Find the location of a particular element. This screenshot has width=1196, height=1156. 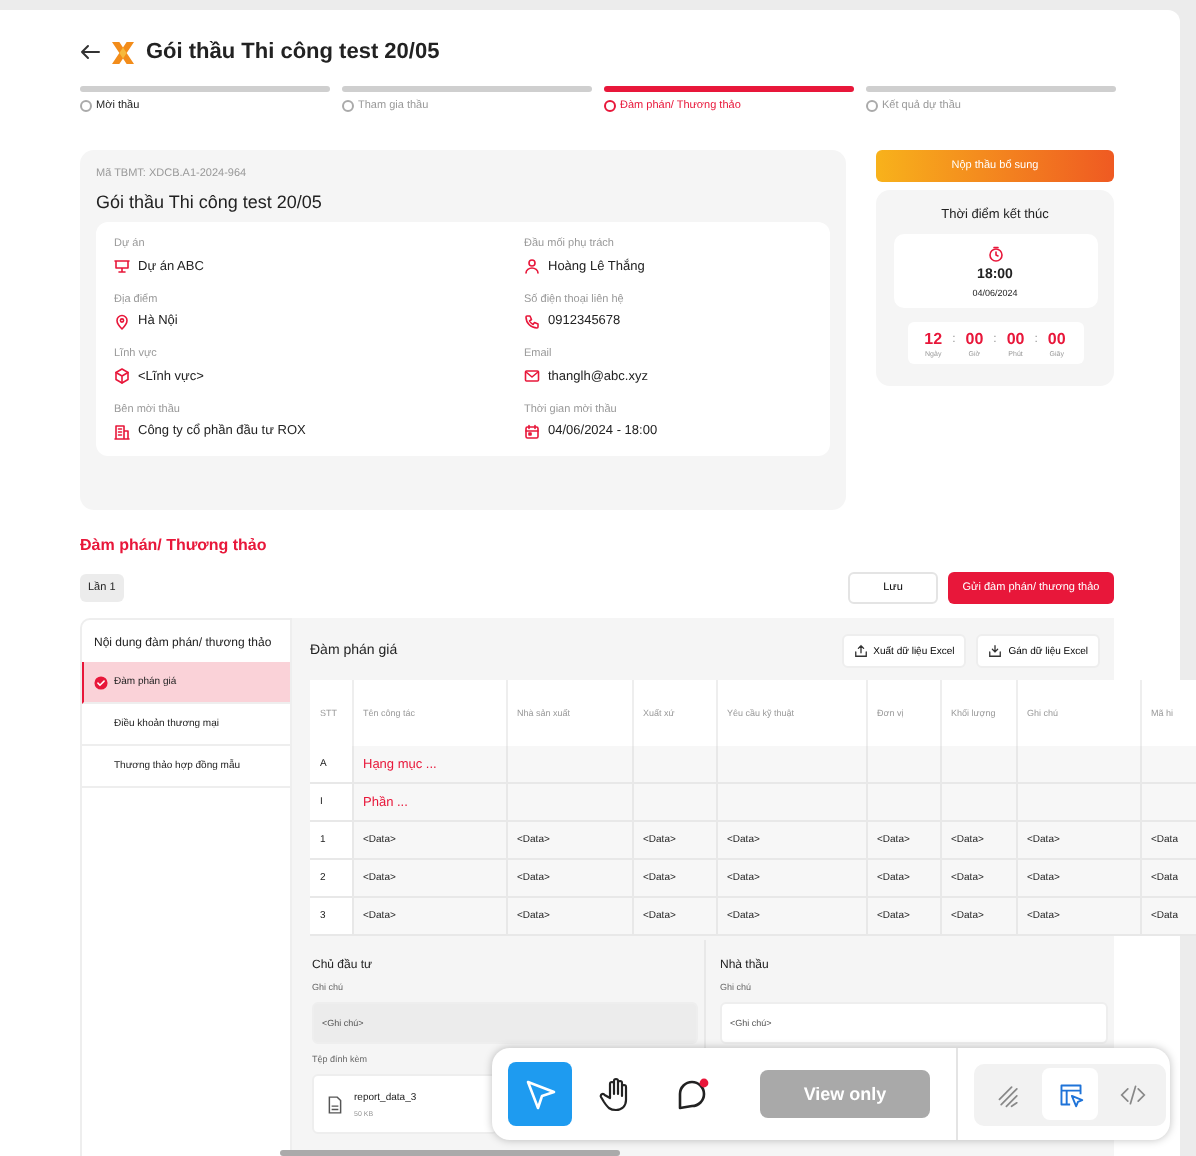

phone-icon is located at coordinates (532, 321).